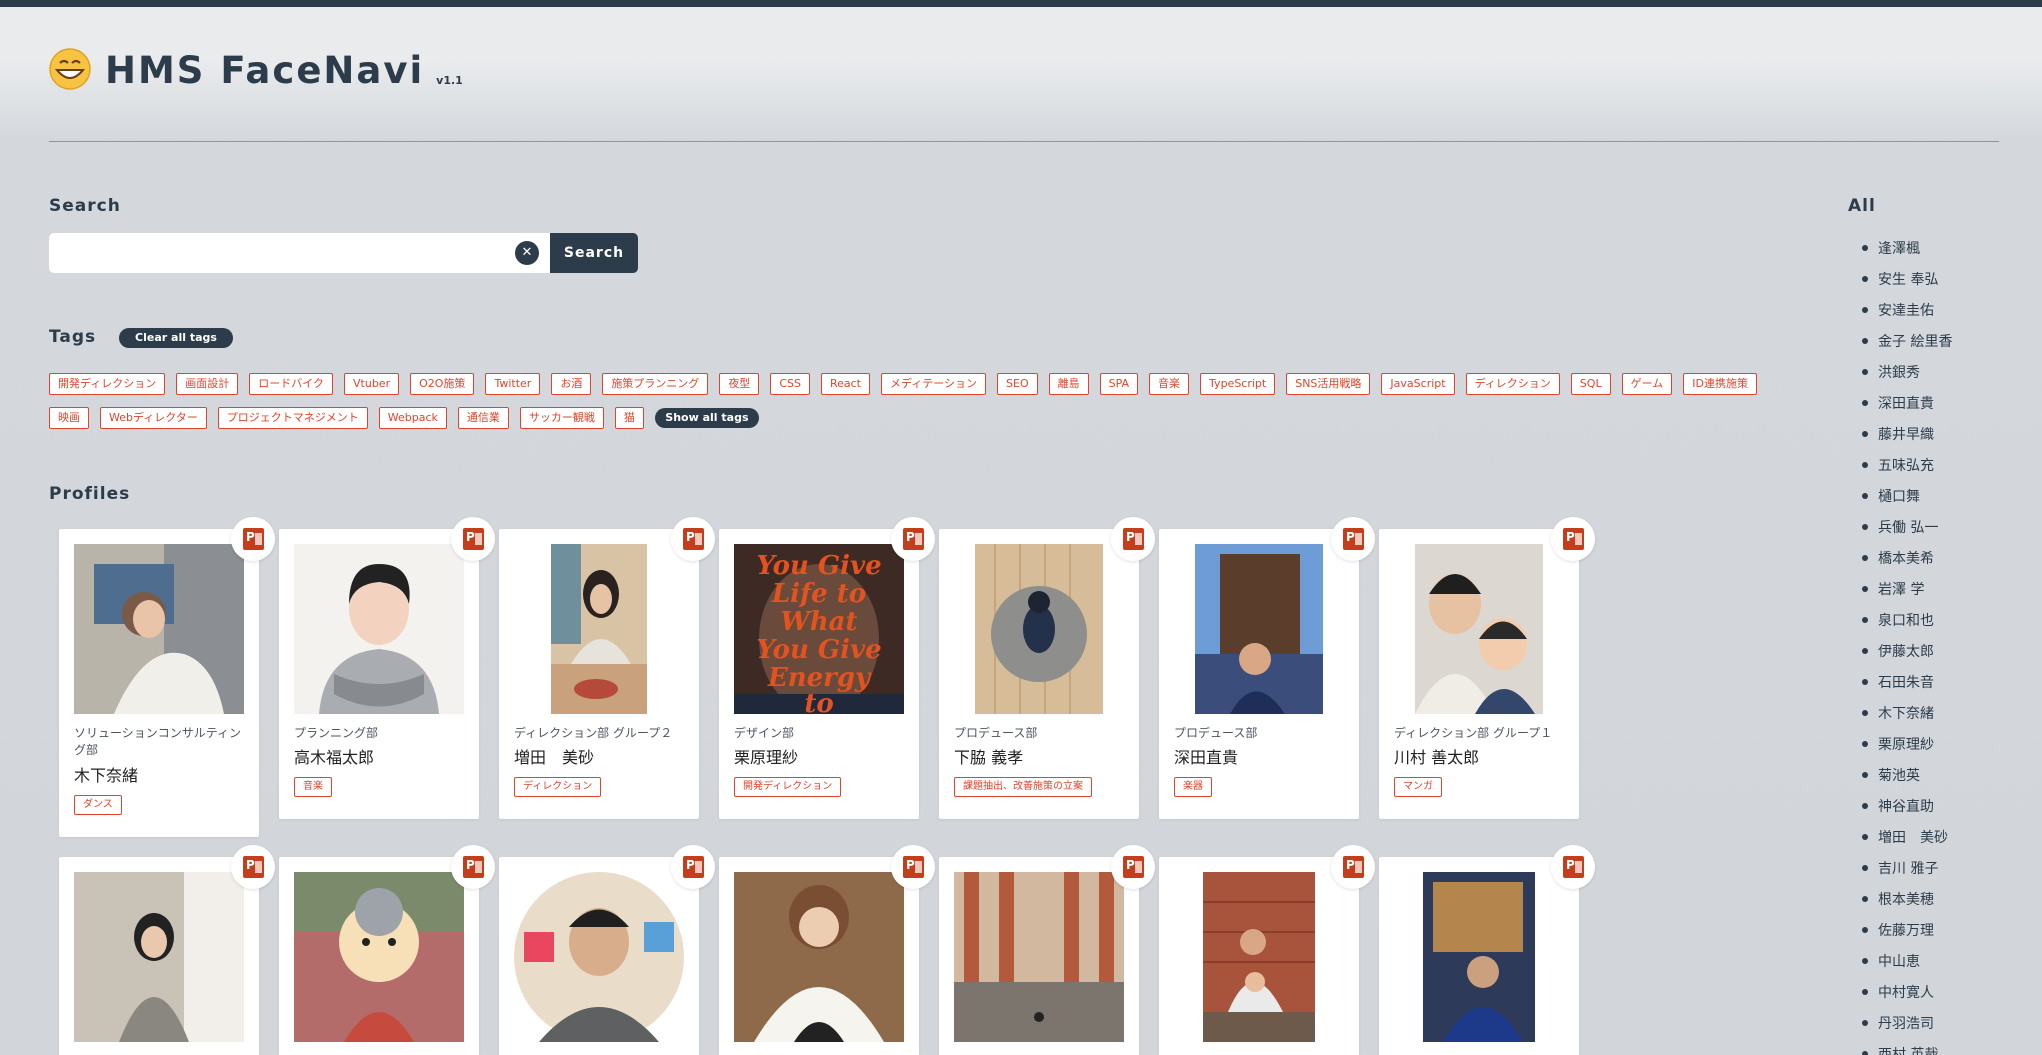 Image resolution: width=2042 pixels, height=1055 pixels. Describe the element at coordinates (558, 787) in the screenshot. I see `profile-tag: ディレクション` at that location.